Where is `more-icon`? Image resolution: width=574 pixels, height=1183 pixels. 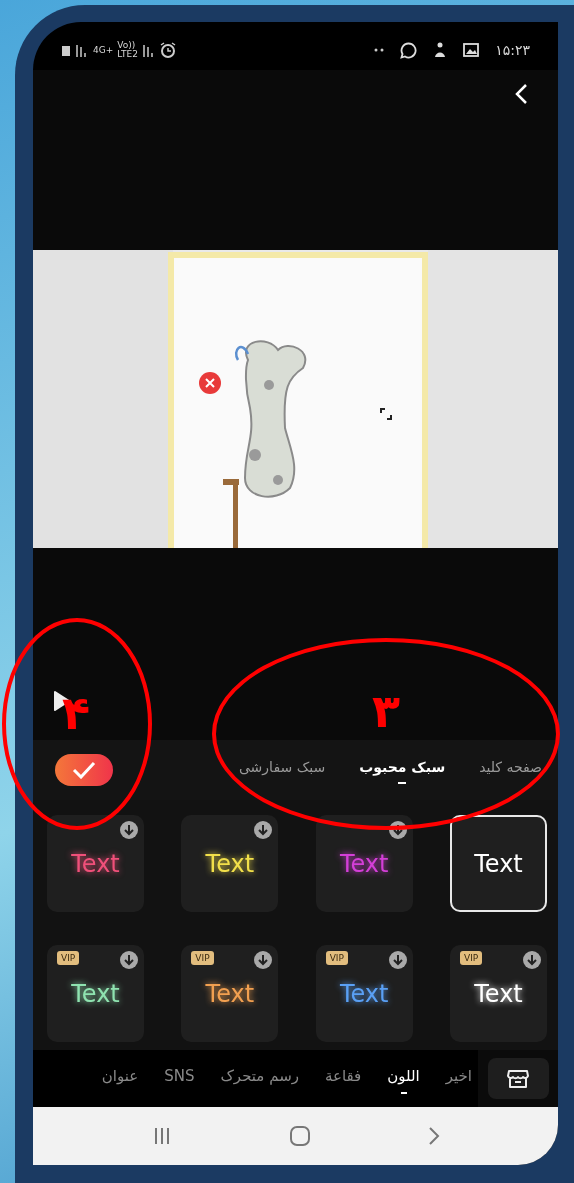
more-icon is located at coordinates (379, 50).